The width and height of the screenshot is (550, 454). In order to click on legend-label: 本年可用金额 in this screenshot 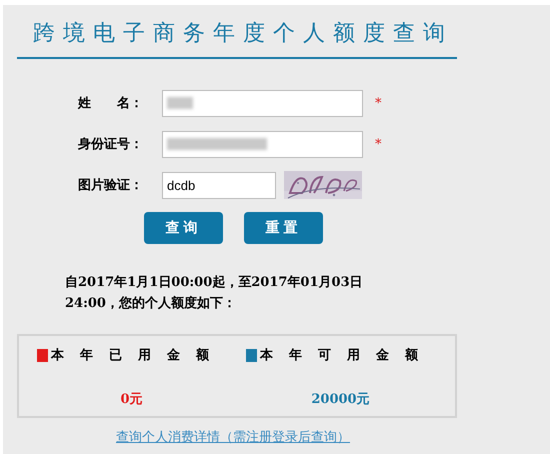, I will do `click(347, 355)`.